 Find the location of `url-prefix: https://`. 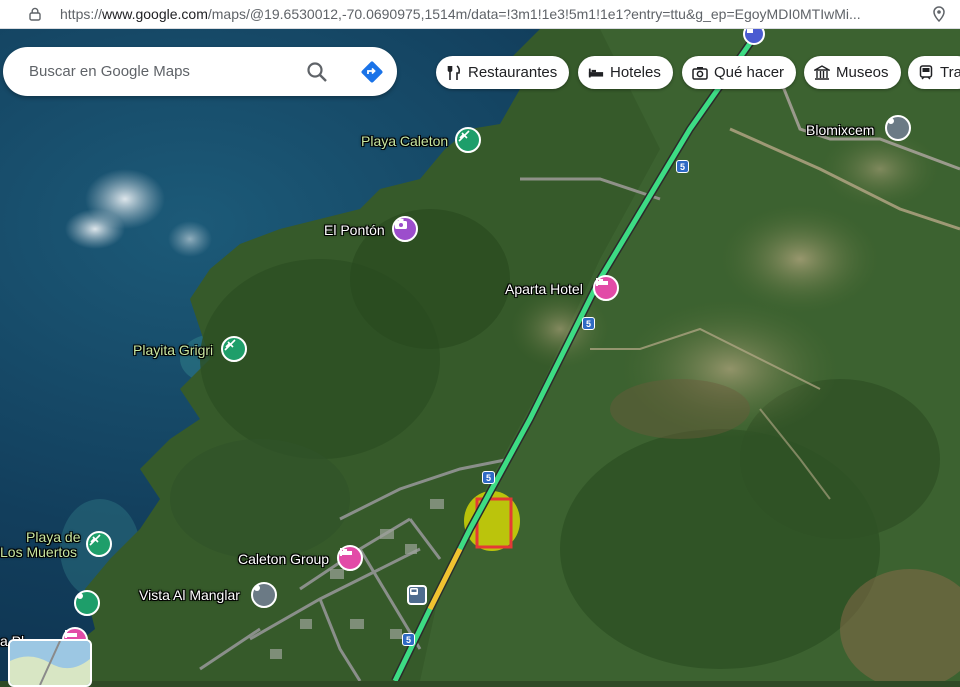

url-prefix: https:// is located at coordinates (81, 14).